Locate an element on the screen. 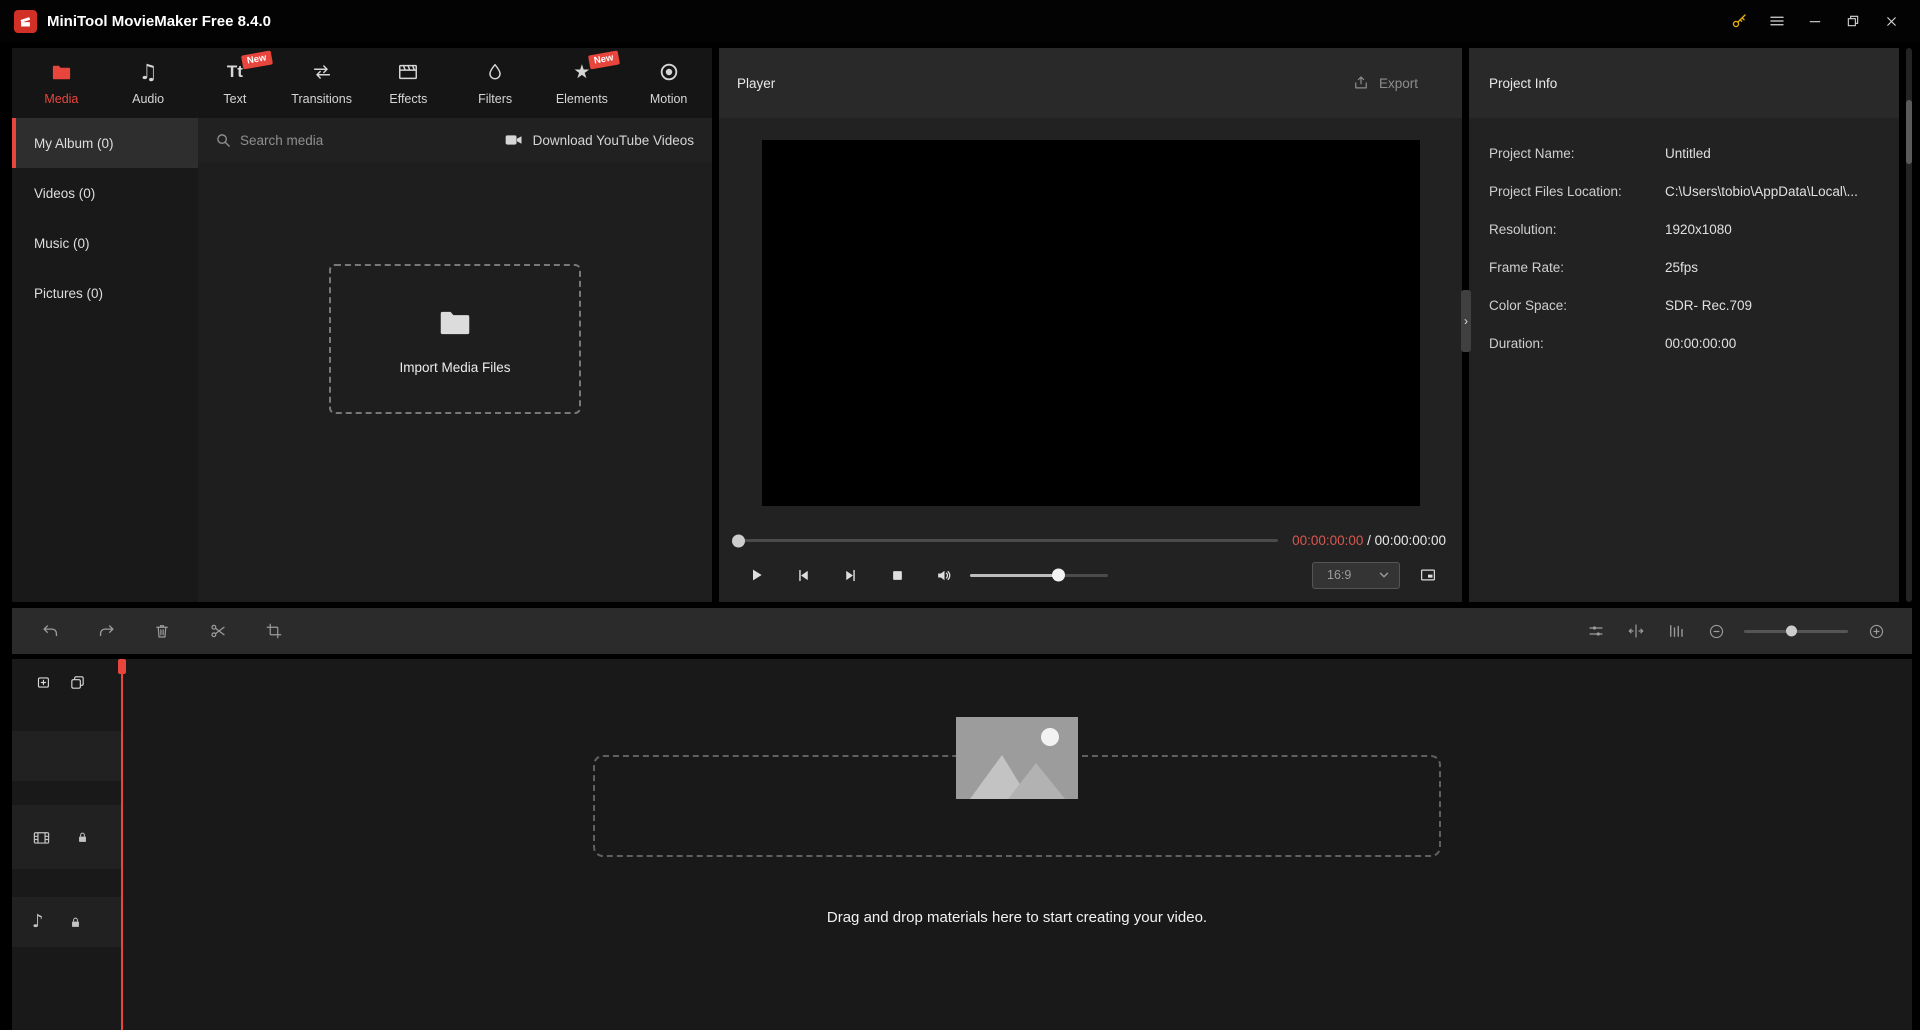  playhead-handle is located at coordinates (122, 666).